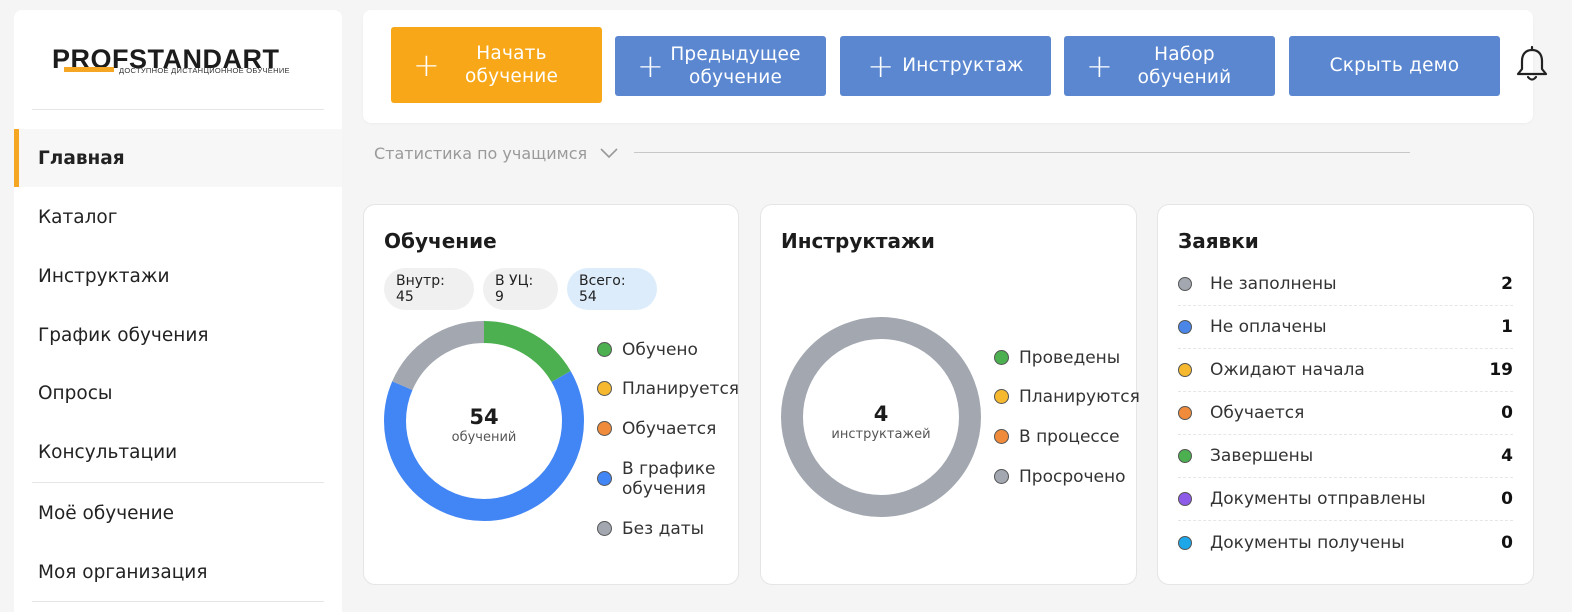 This screenshot has width=1572, height=612. I want to click on logo-tagline: ДОСТУПНОЕ ДИСТАНЦИОННОЕ ОБУЧЕНИЕ, so click(204, 70).